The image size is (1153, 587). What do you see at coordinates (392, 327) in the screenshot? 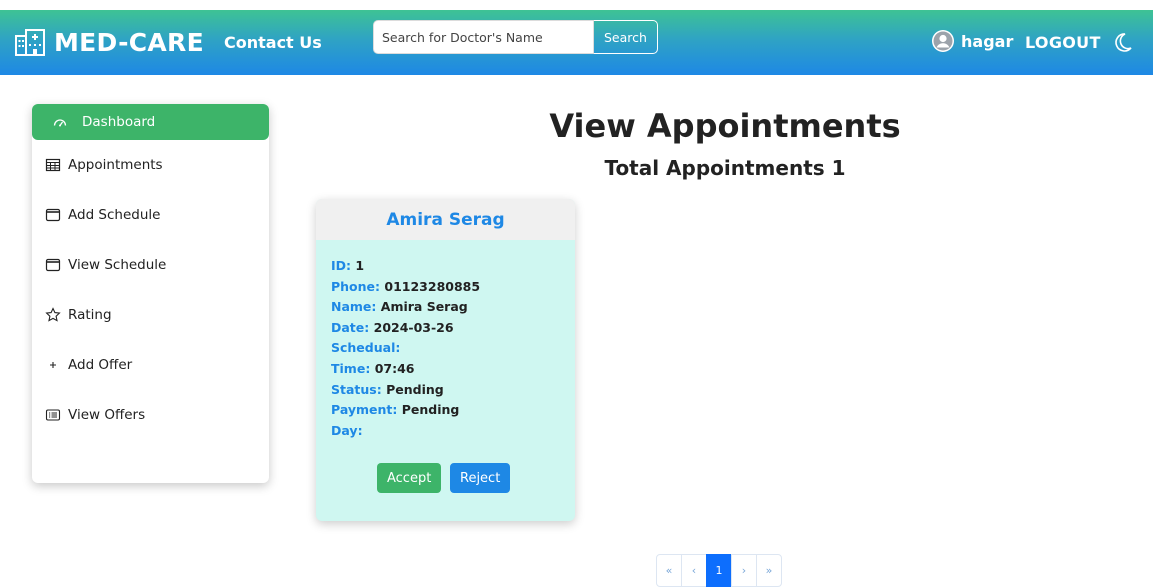
I see `detail-date: Date: 2024-03-26` at bounding box center [392, 327].